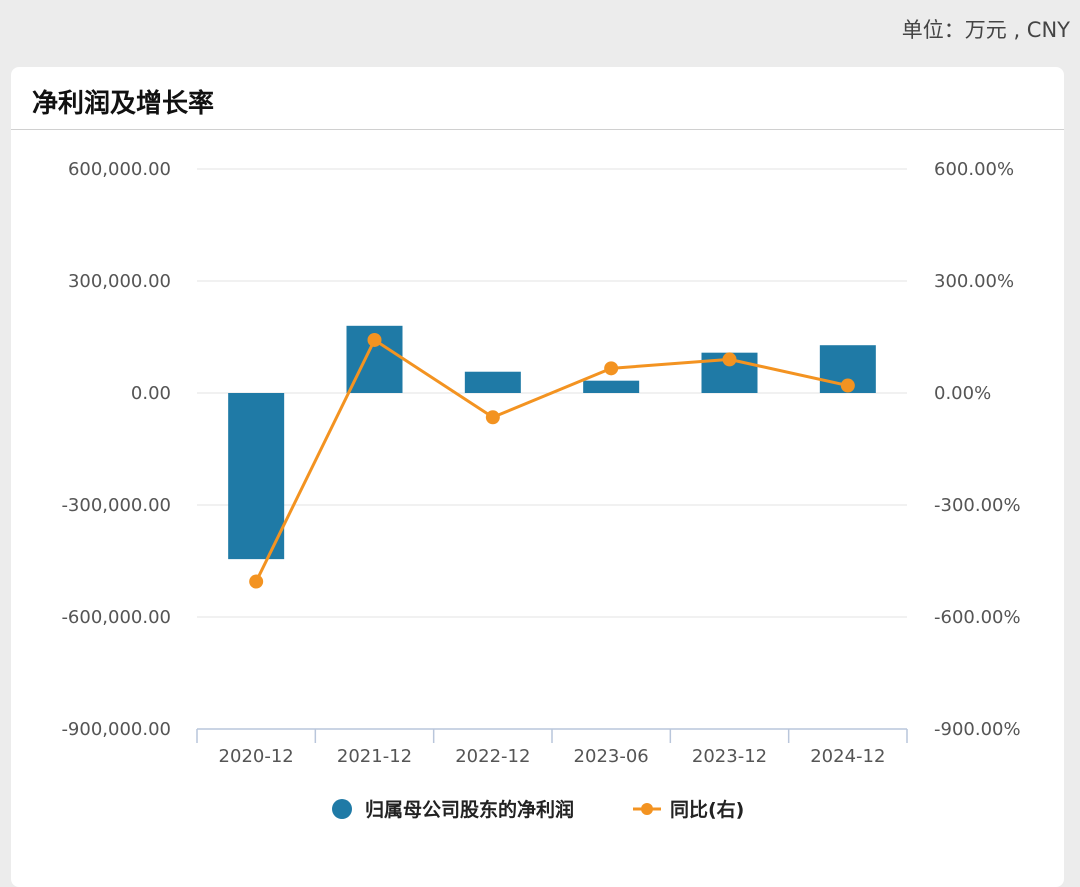 This screenshot has width=1080, height=887. What do you see at coordinates (647, 809) in the screenshot?
I see `legend-line-dot` at bounding box center [647, 809].